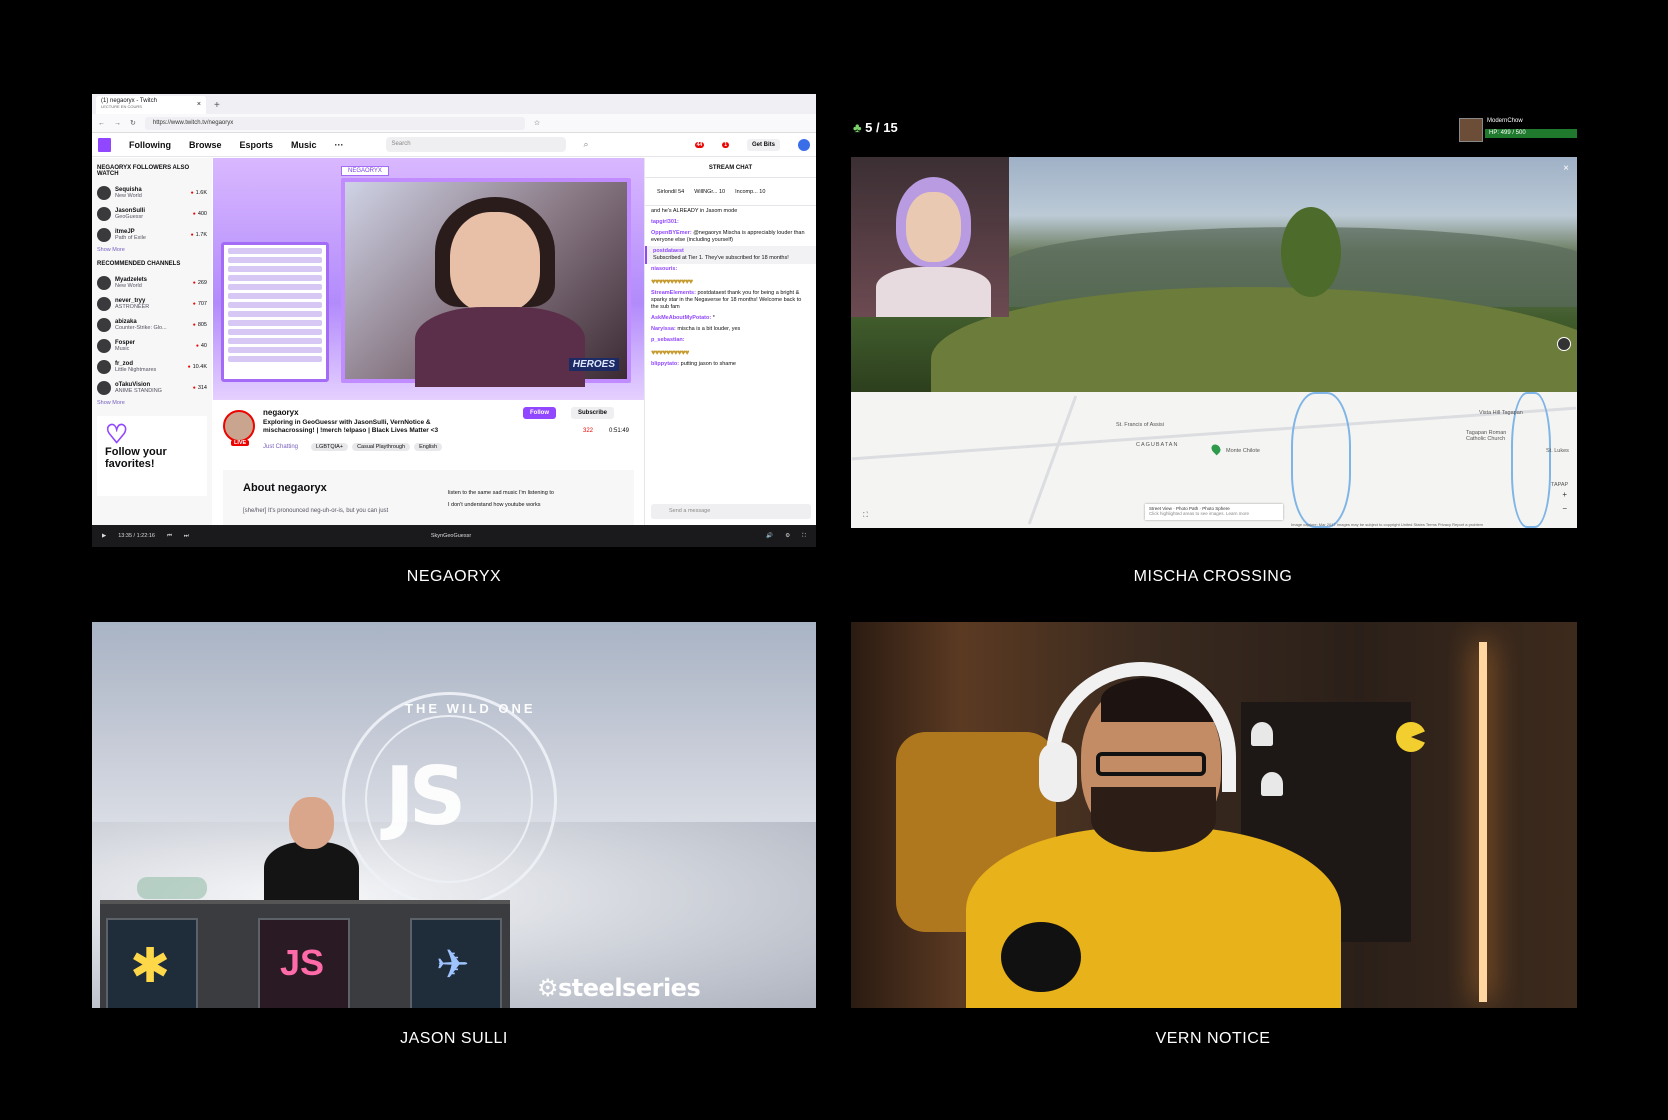 The width and height of the screenshot is (1668, 1120). What do you see at coordinates (169, 536) in the screenshot?
I see `previous-icon: ⏮` at bounding box center [169, 536].